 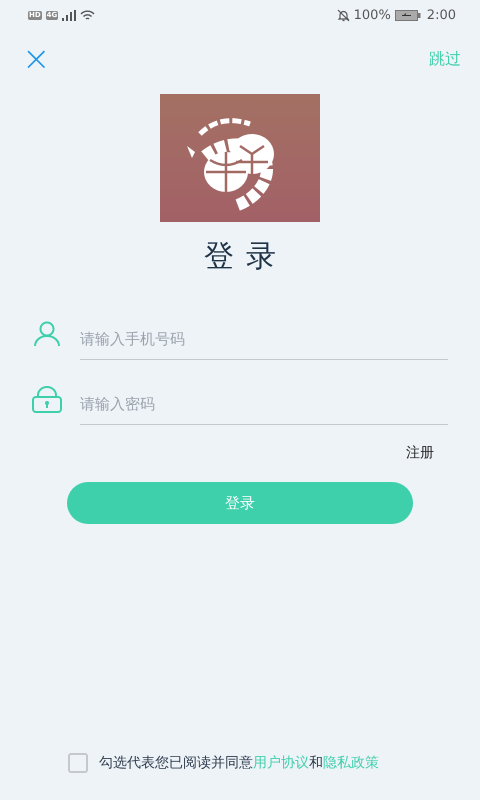 What do you see at coordinates (47, 398) in the screenshot?
I see `lock-icon` at bounding box center [47, 398].